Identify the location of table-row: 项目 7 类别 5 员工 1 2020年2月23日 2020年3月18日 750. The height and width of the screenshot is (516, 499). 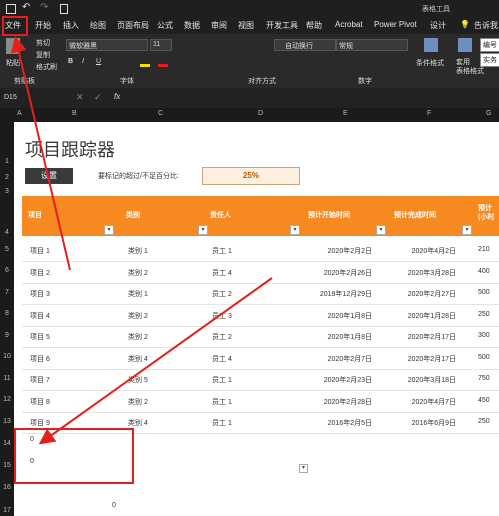
(260, 380).